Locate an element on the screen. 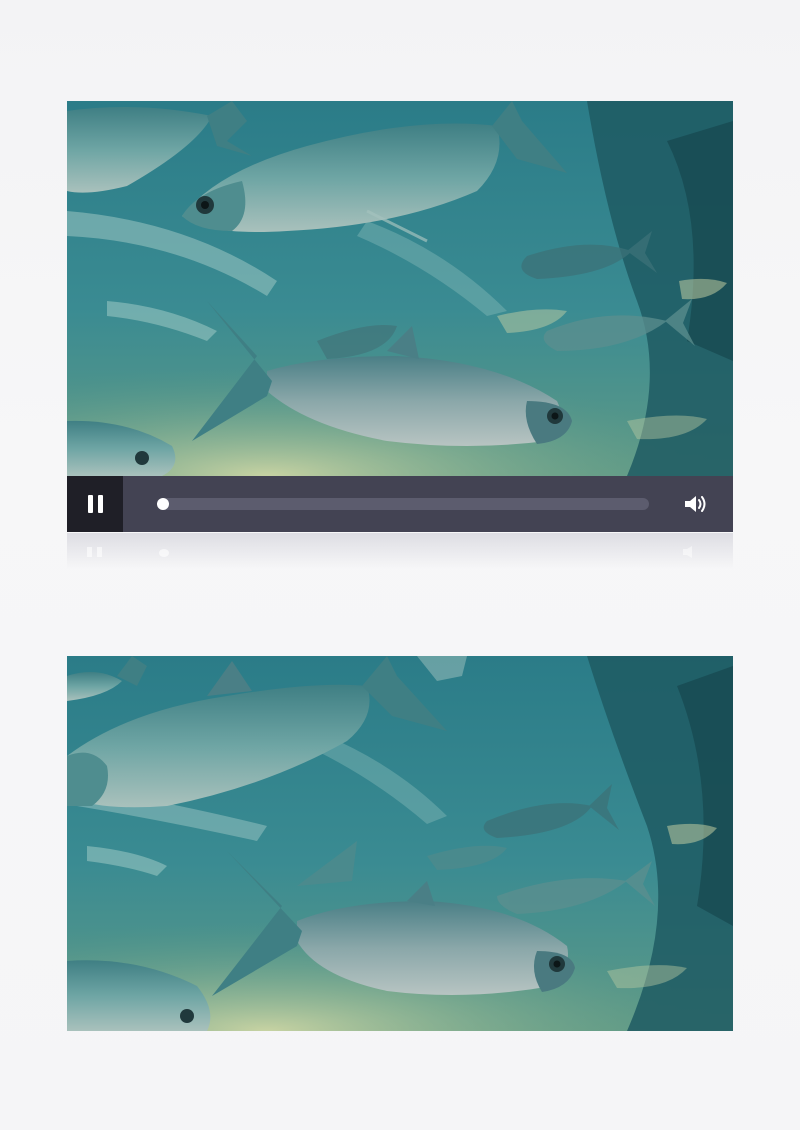 The image size is (800, 1130). controls-reflection is located at coordinates (400, 551).